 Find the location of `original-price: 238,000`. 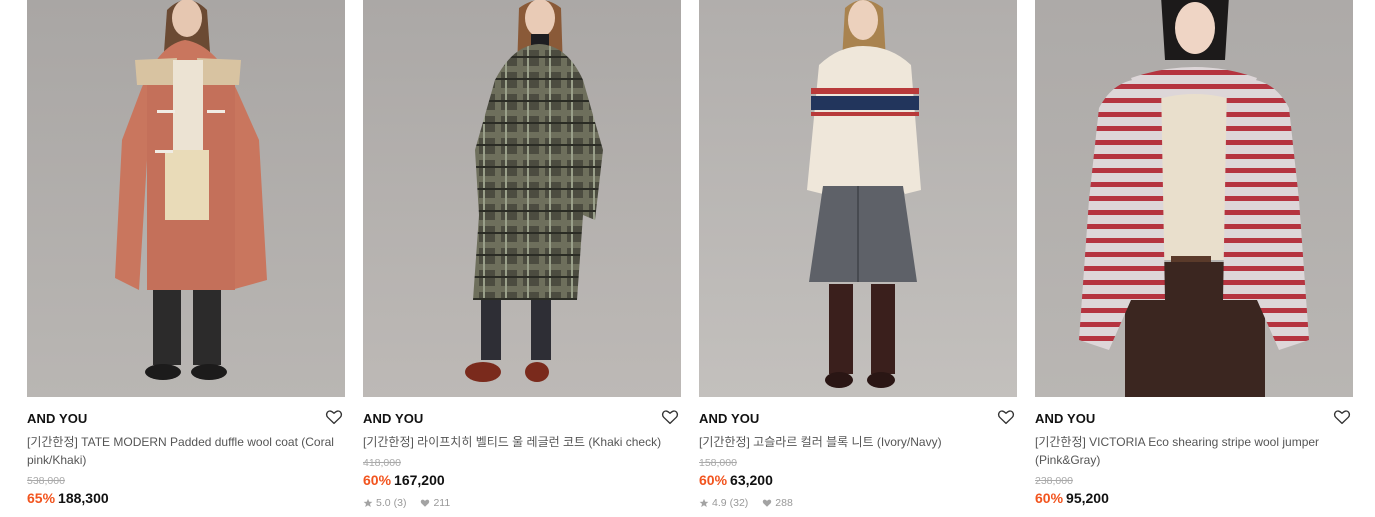

original-price: 238,000 is located at coordinates (1054, 481).